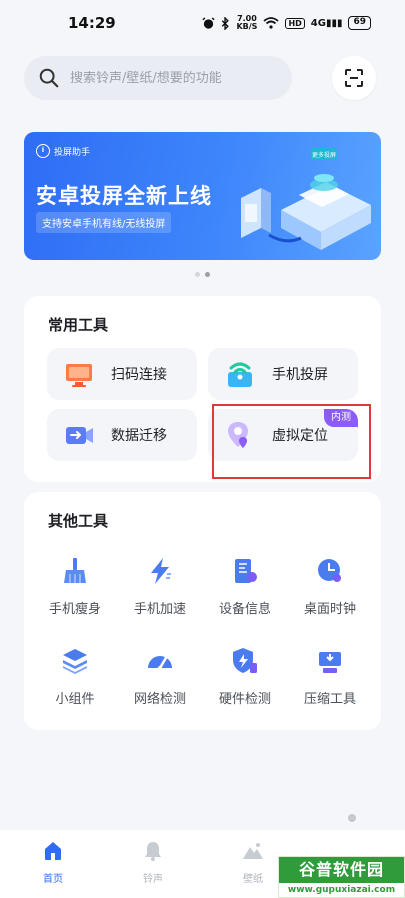 Image resolution: width=405 pixels, height=898 pixels. I want to click on status-icons: 7.00 KB/S HD 4G▮▮▮ 69, so click(286, 23).